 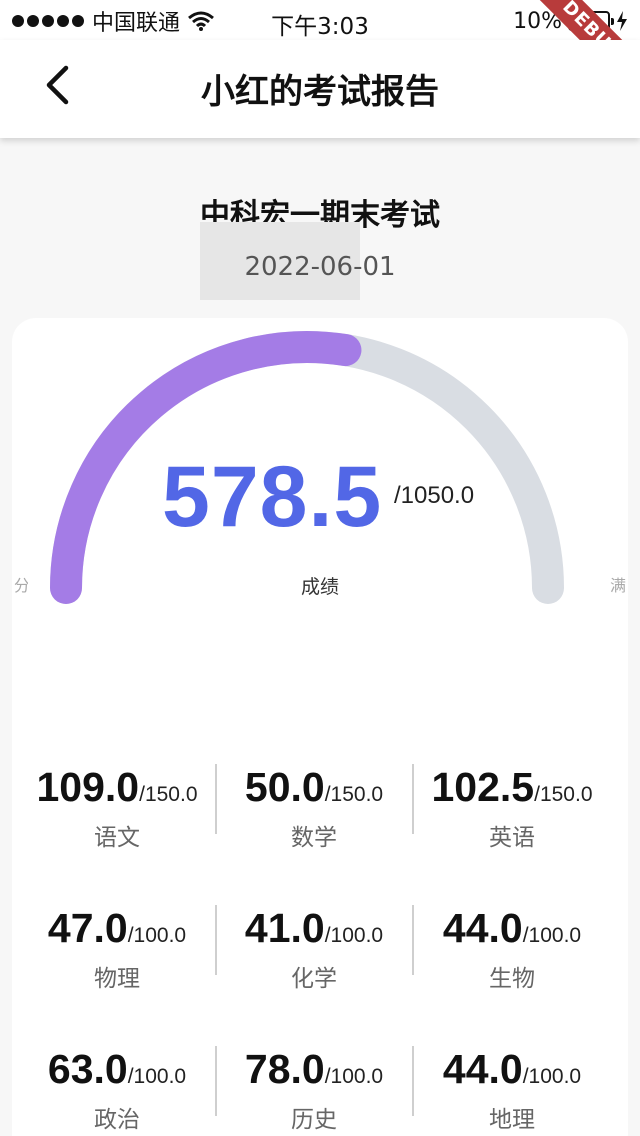 I want to click on subject-item: 44.0/100.0 地理, so click(x=512, y=1091).